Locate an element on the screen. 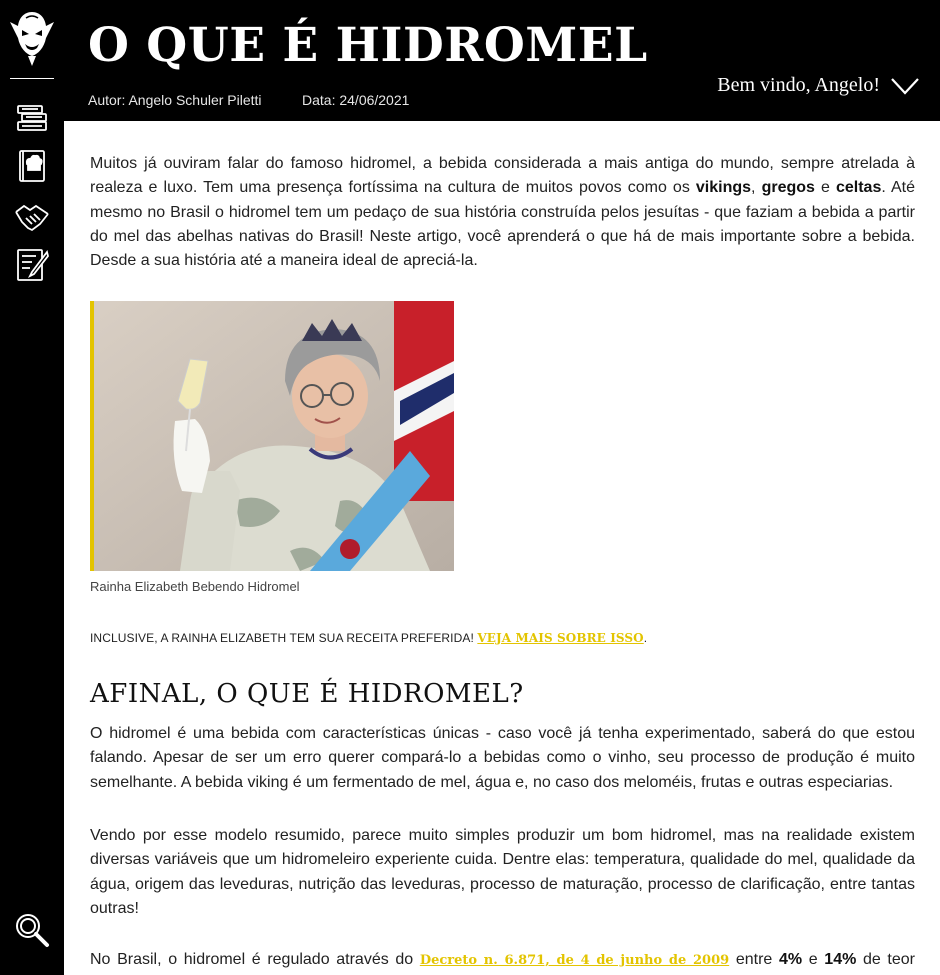 The image size is (940, 975). user-menu-button: Bem vindo, Angelo! is located at coordinates (818, 85).